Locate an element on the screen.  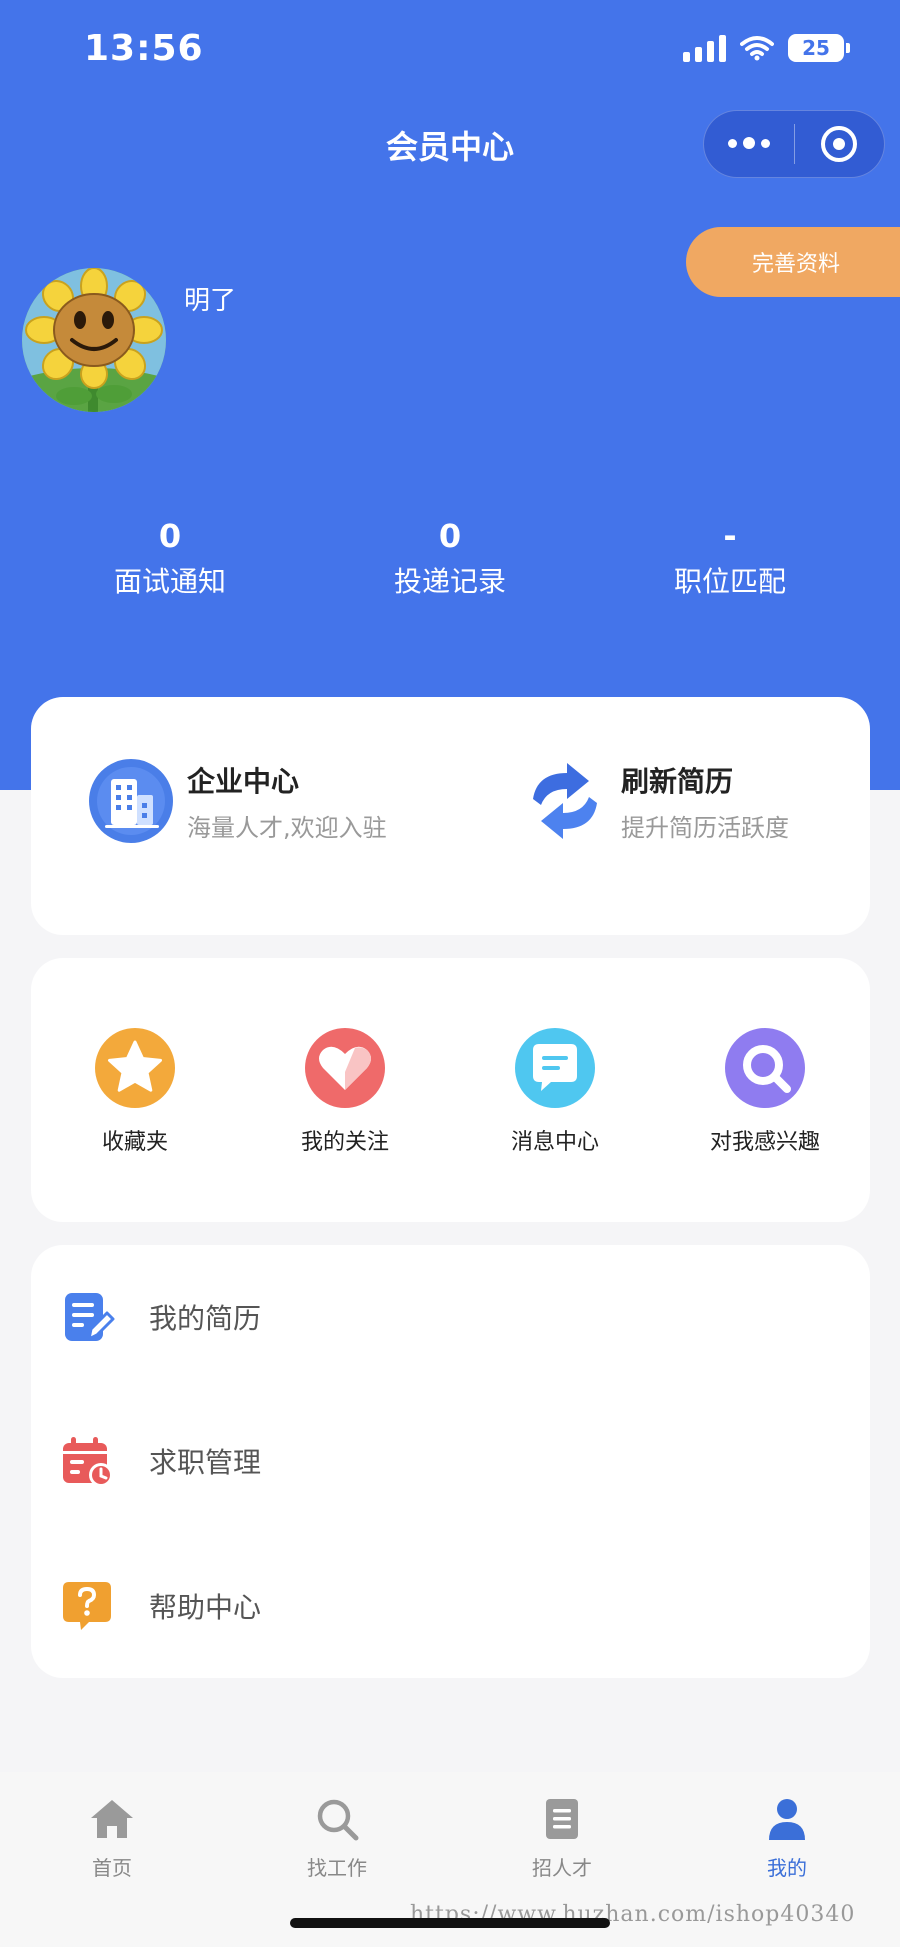
tab-label: 首页 is located at coordinates (112, 1868).